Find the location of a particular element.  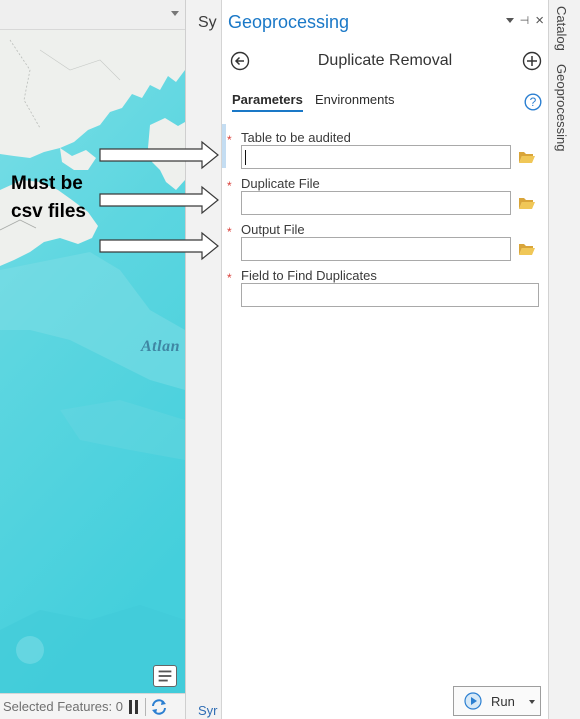

map-tab-strip is located at coordinates (92, 15).